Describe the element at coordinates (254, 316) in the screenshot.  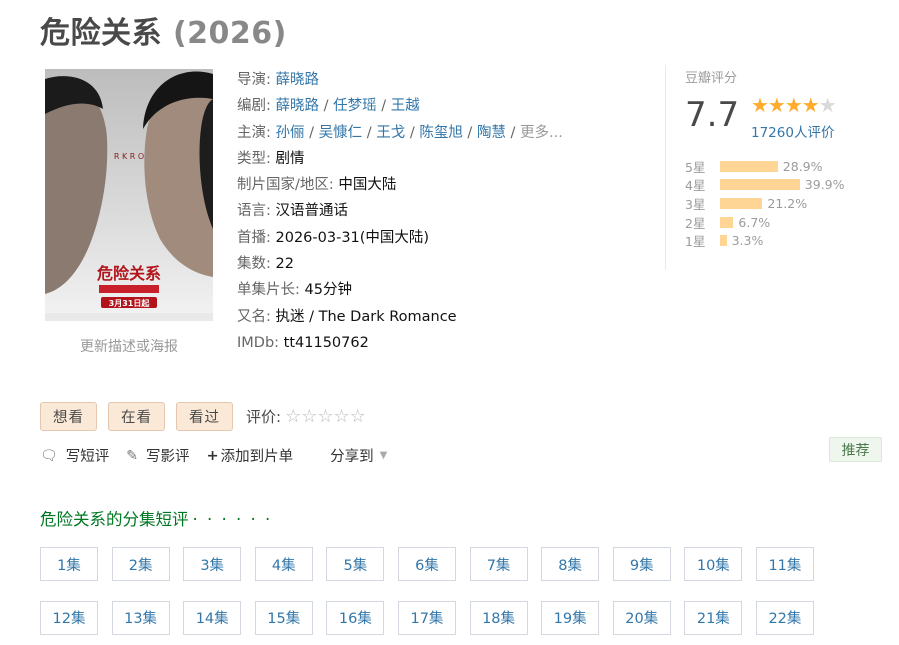
I see `aka-label: 又名:` at that location.